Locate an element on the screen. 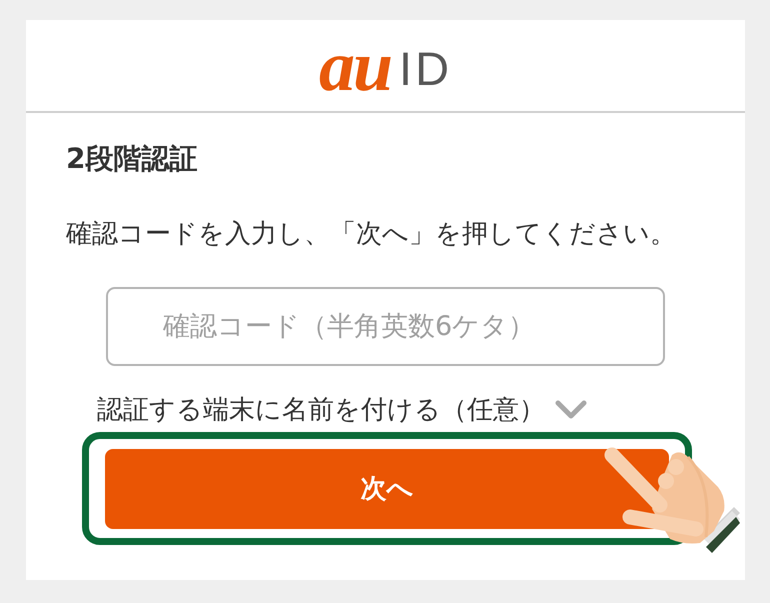 The width and height of the screenshot is (770, 603). device-name-toggle: 認証する端末に名前を付ける（任意） is located at coordinates (342, 410).